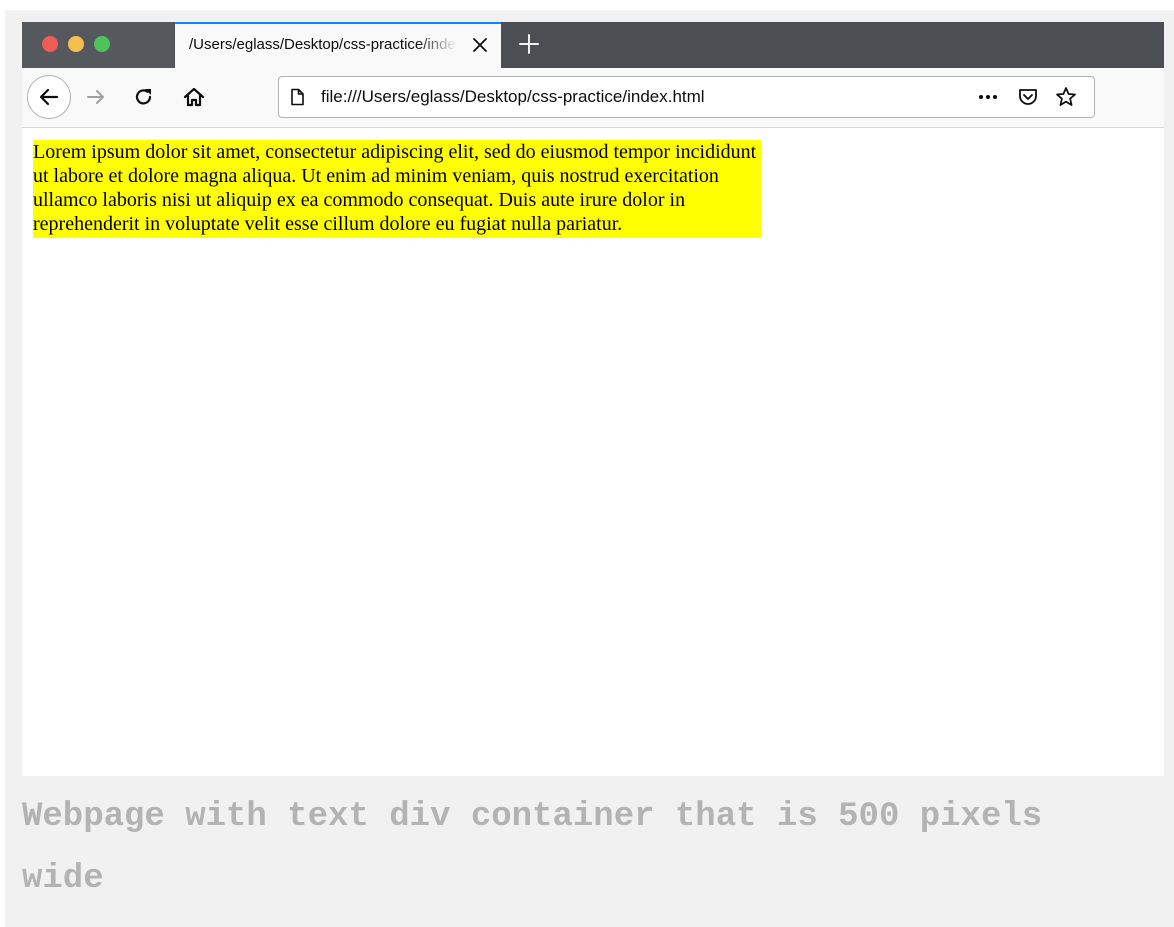  Describe the element at coordinates (297, 97) in the screenshot. I see `page-icon` at that location.